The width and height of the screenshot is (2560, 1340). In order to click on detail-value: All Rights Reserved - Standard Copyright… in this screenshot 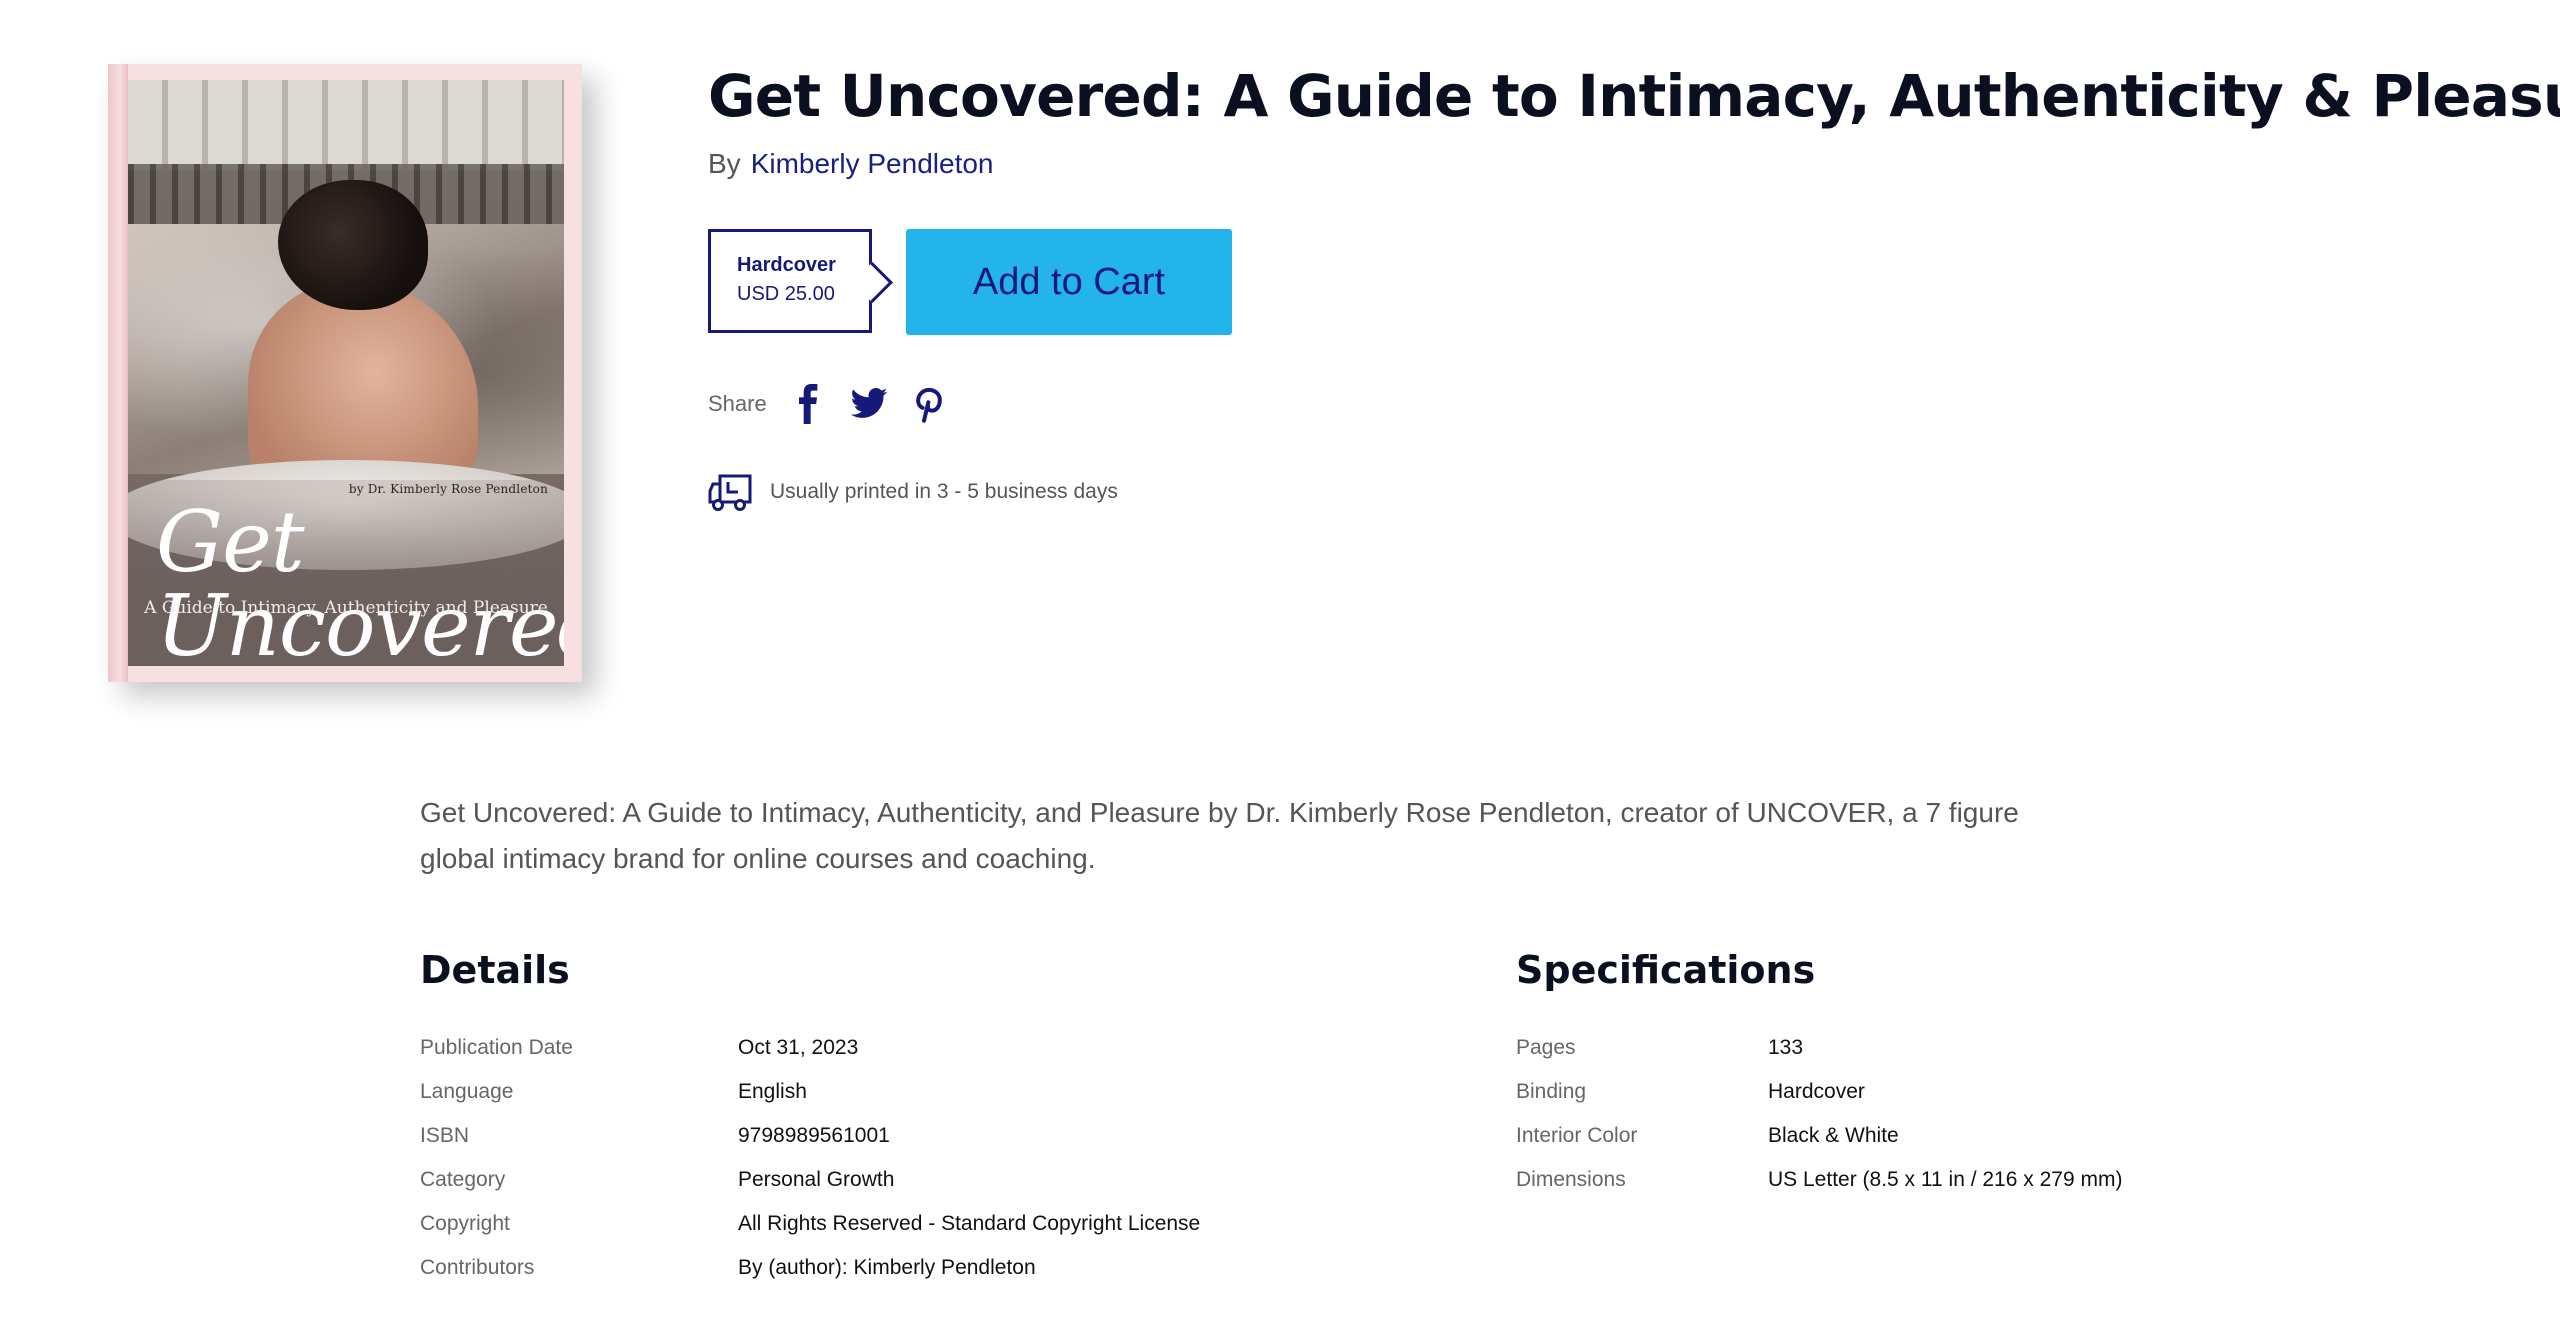, I will do `click(969, 1223)`.